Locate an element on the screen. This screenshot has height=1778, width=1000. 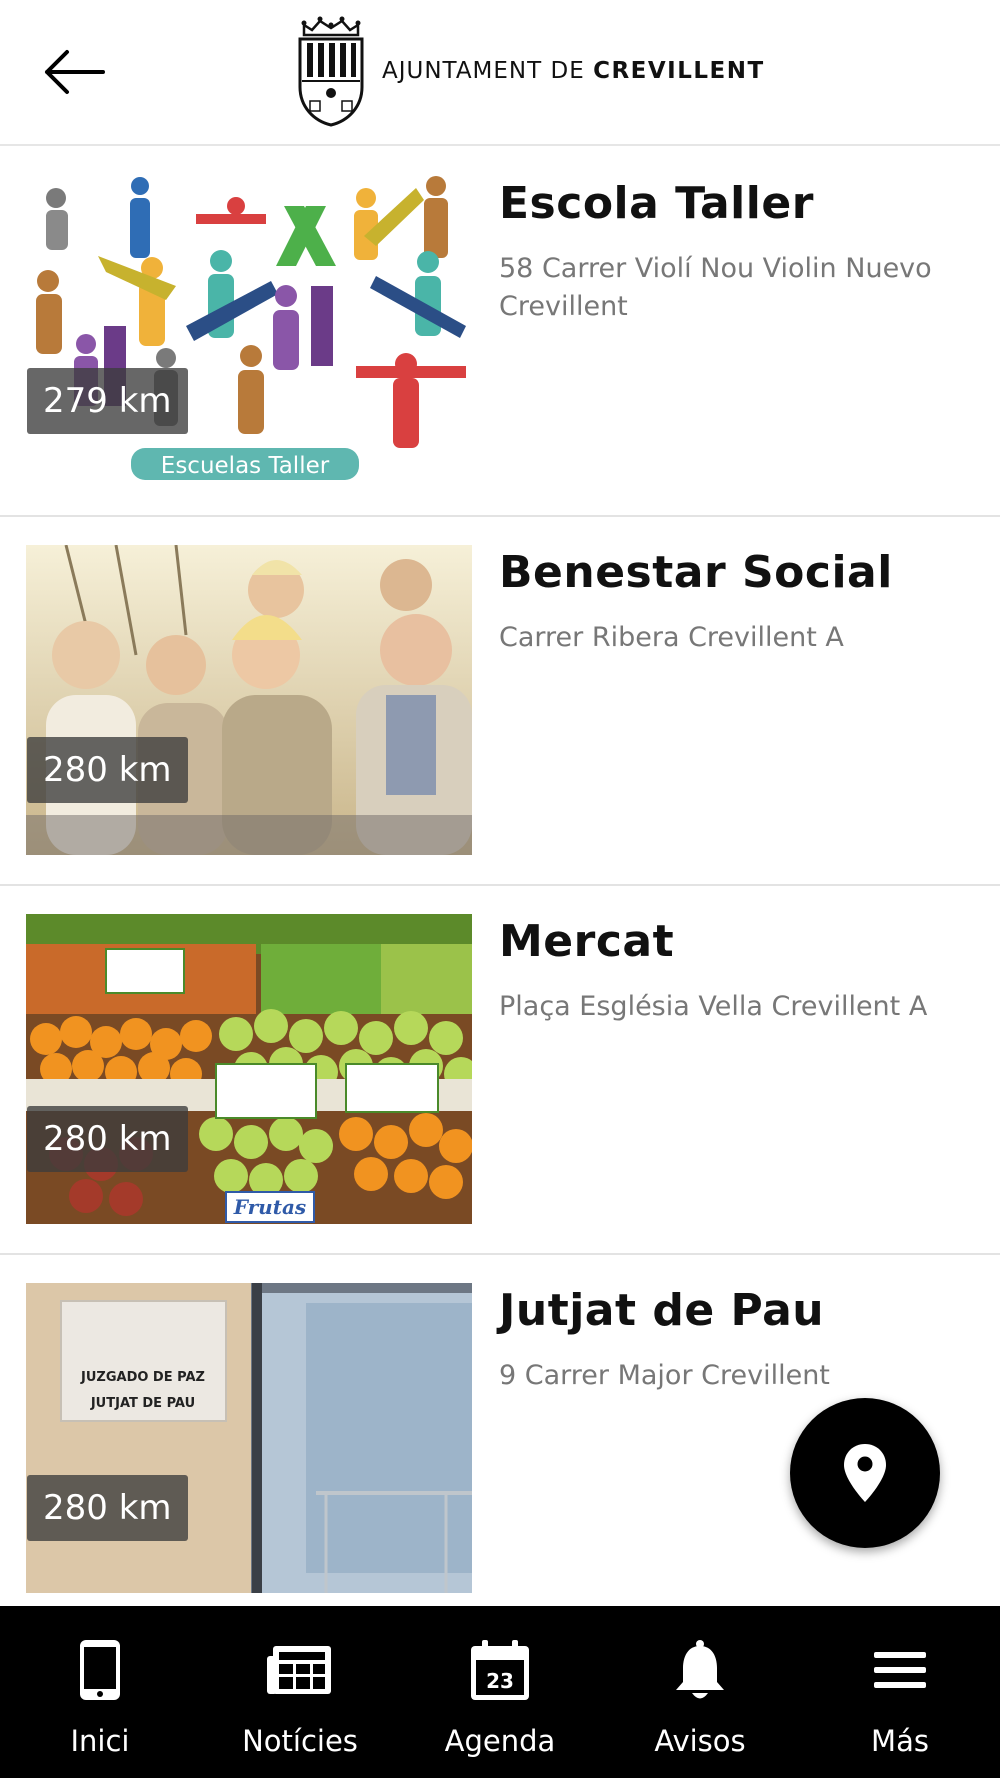
image-caption: Frutas is located at coordinates (269, 1207).